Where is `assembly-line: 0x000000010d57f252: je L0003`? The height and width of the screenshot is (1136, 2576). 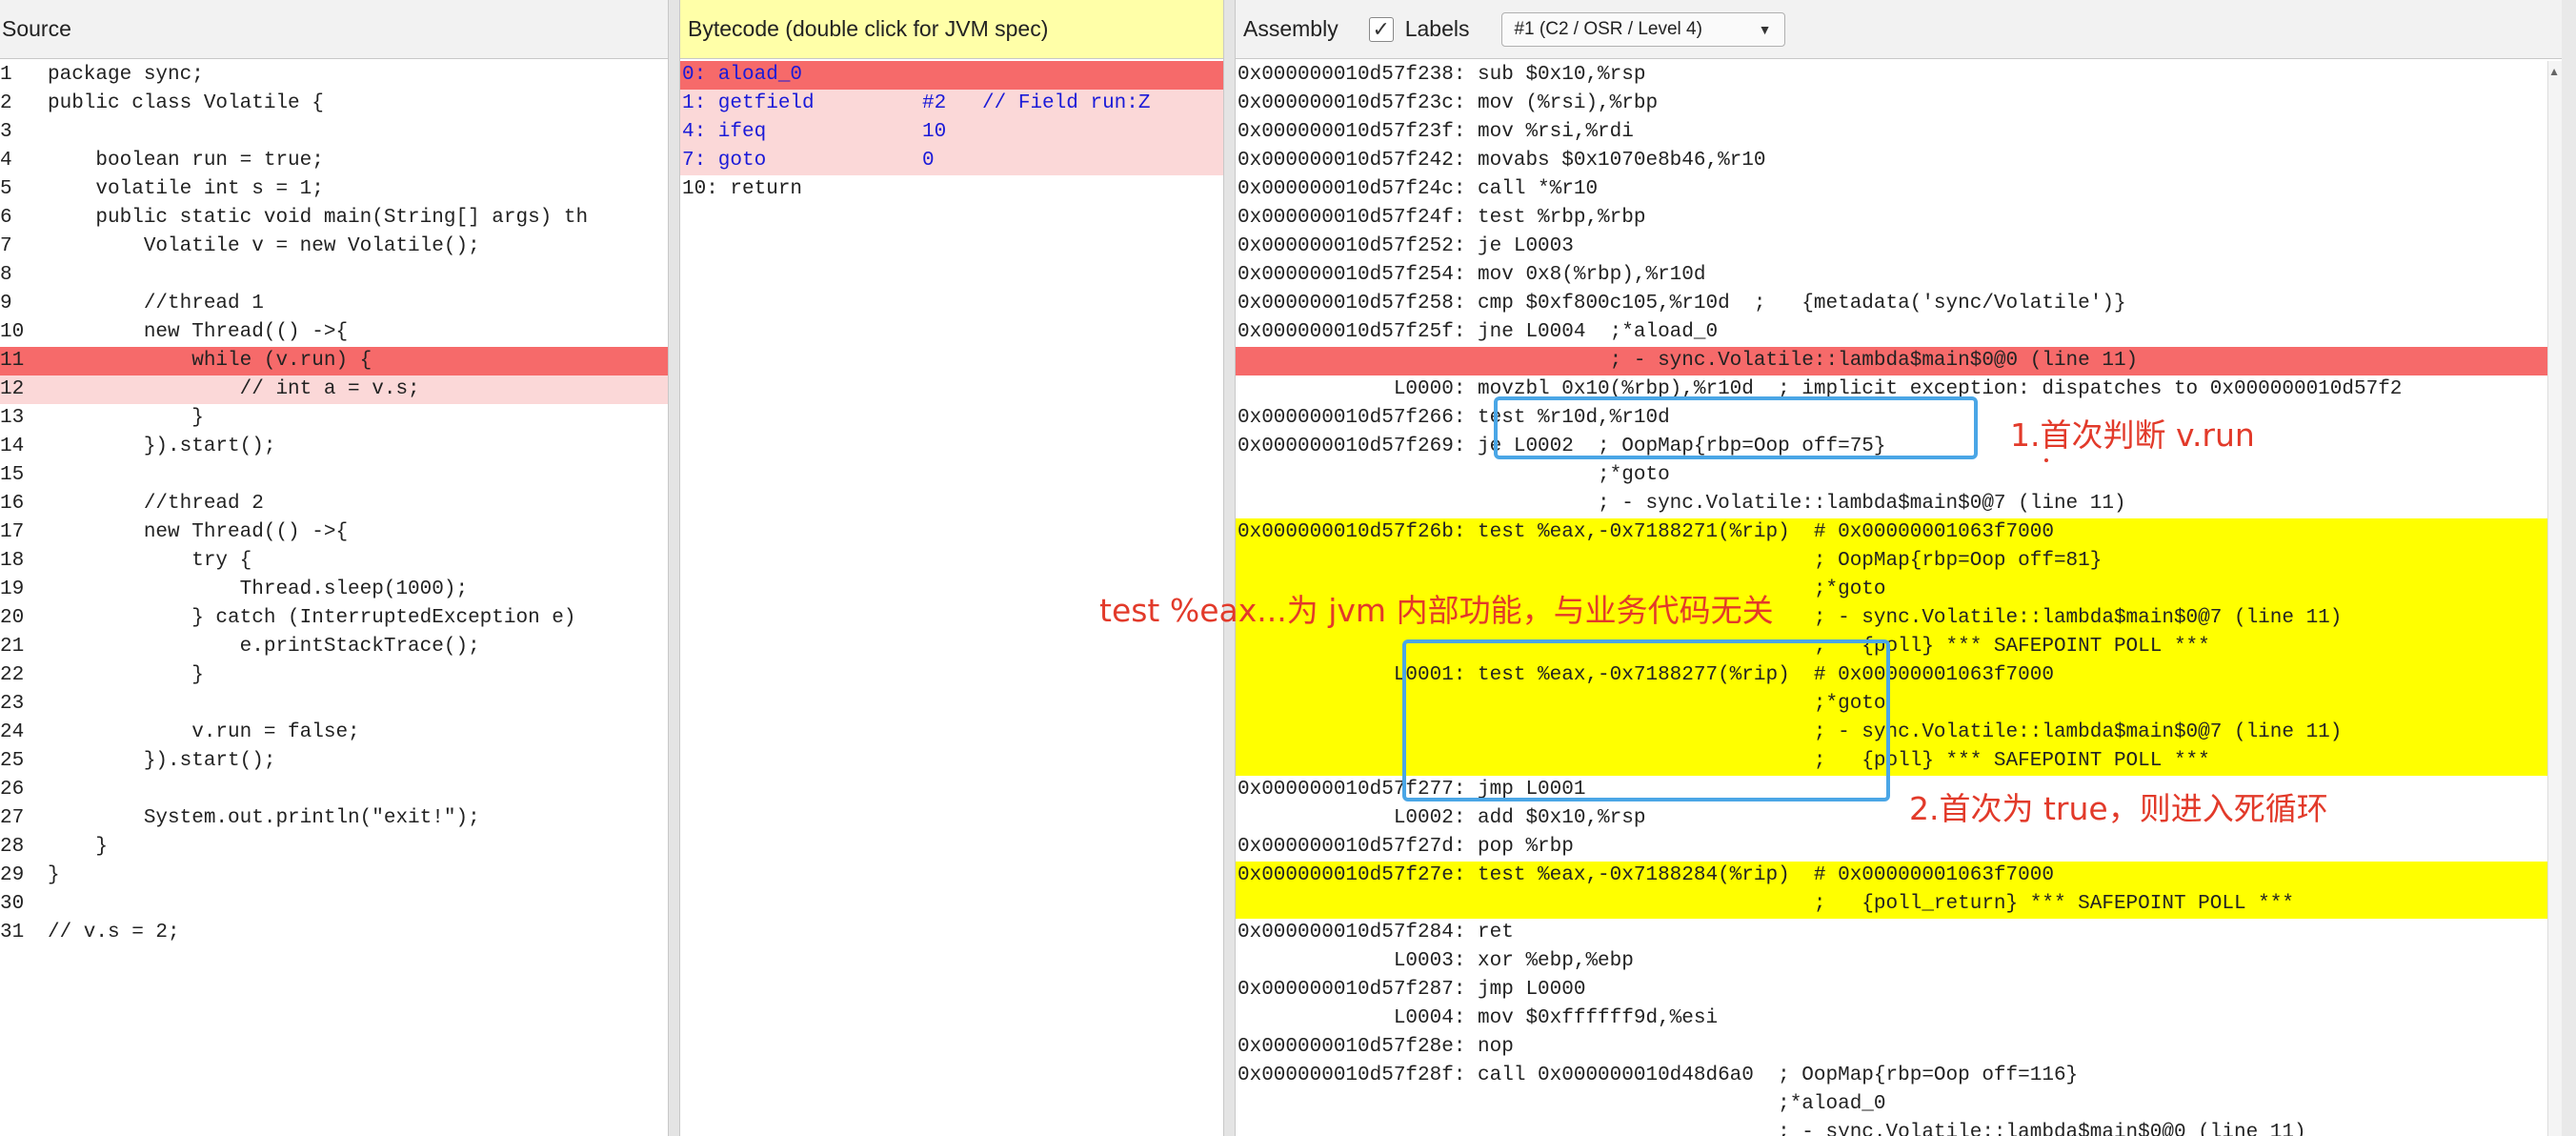 assembly-line: 0x000000010d57f252: je L0003 is located at coordinates (1892, 247).